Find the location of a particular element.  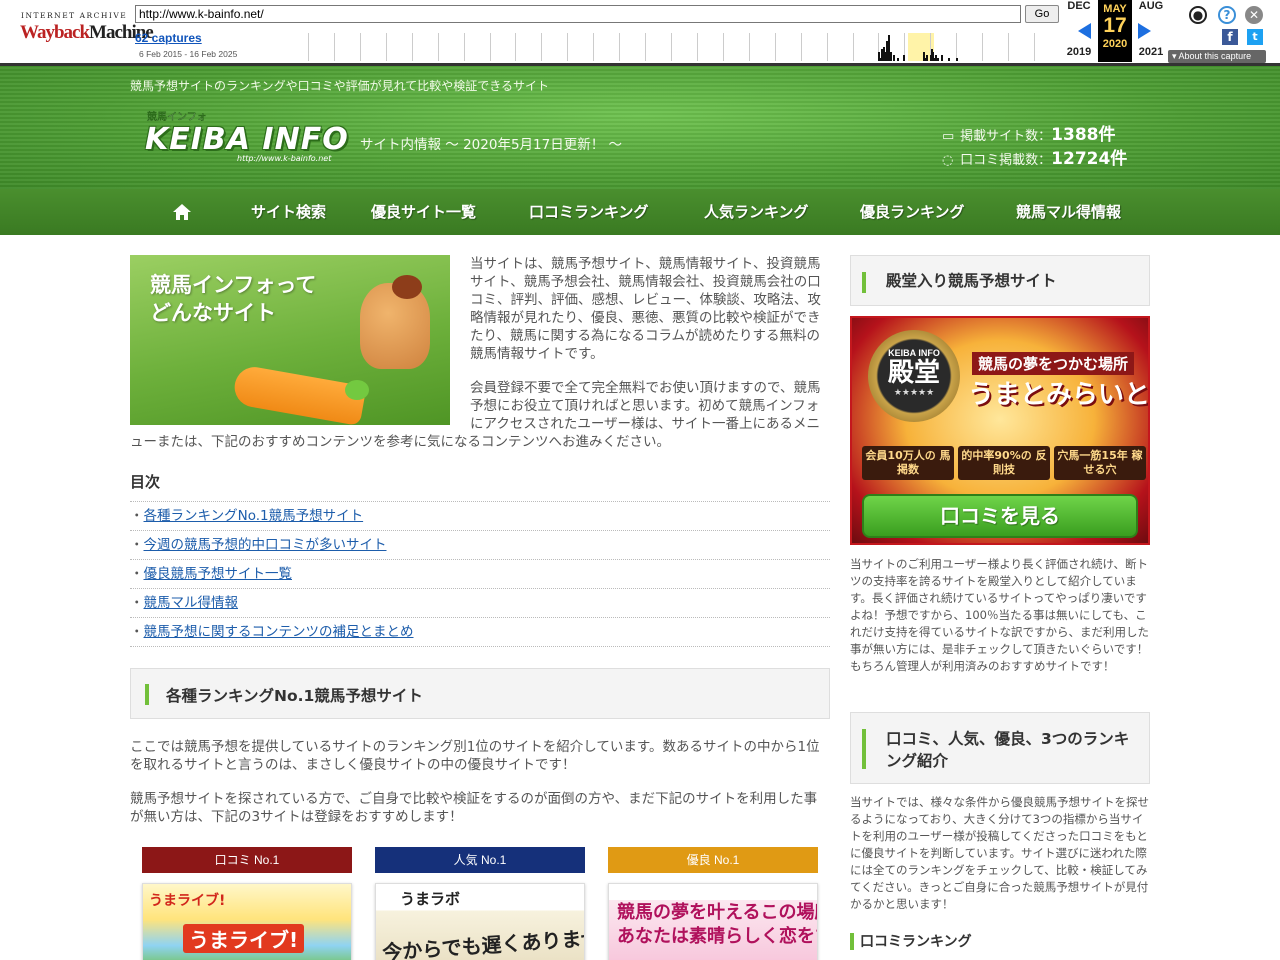

wayback-prev-month: DEC is located at coordinates (1079, 6).